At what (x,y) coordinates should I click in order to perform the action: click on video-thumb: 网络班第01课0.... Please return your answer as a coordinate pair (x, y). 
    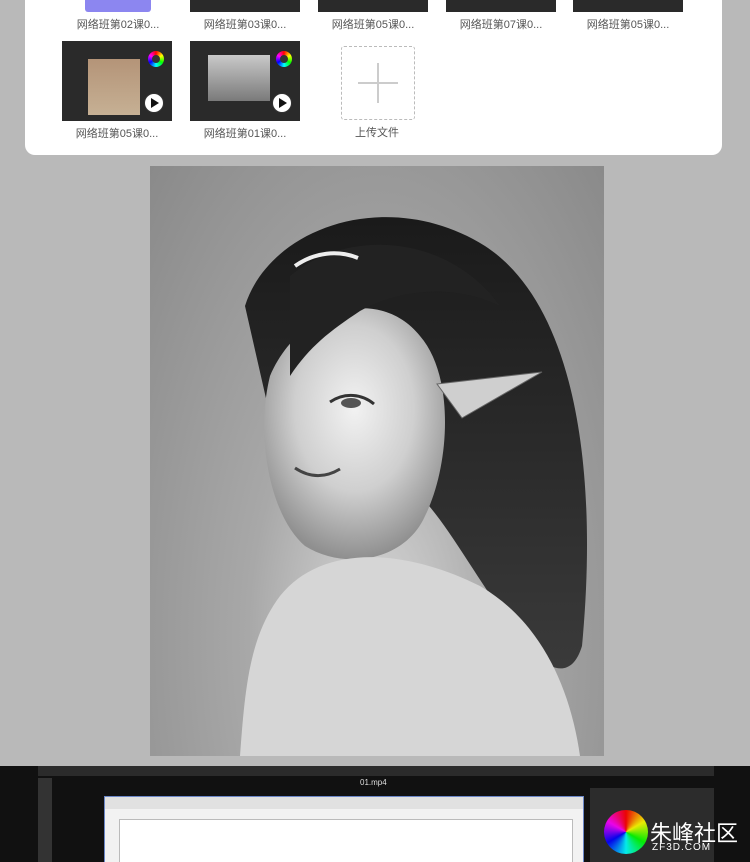
    Looking at the image, I should click on (245, 91).